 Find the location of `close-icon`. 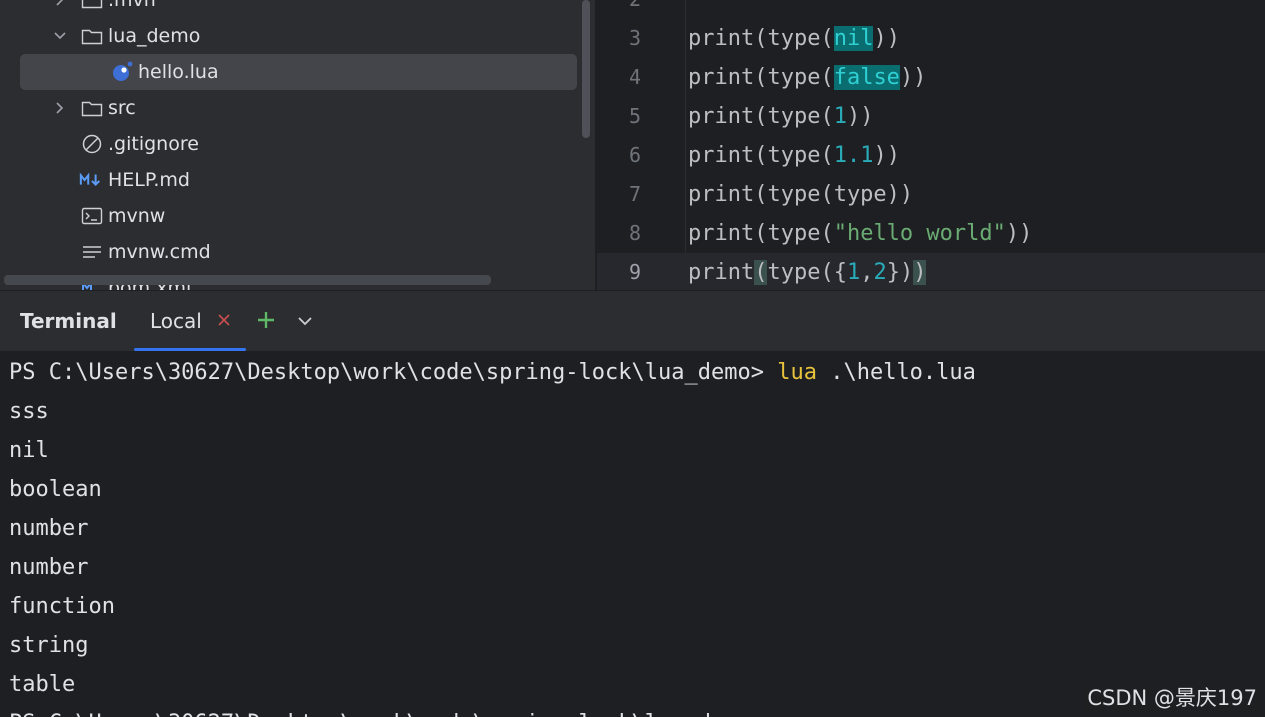

close-icon is located at coordinates (224, 320).